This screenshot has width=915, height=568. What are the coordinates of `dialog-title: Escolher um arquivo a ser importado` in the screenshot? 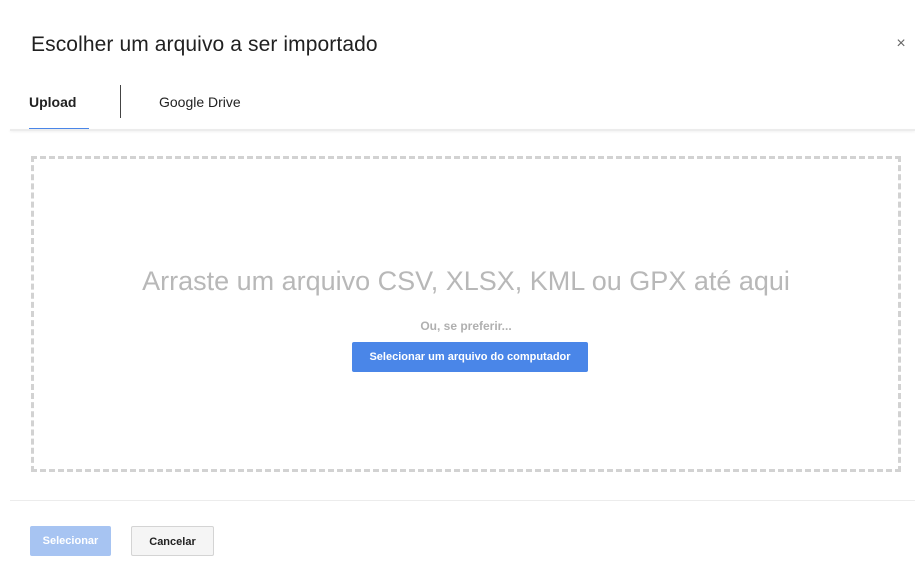 It's located at (204, 44).